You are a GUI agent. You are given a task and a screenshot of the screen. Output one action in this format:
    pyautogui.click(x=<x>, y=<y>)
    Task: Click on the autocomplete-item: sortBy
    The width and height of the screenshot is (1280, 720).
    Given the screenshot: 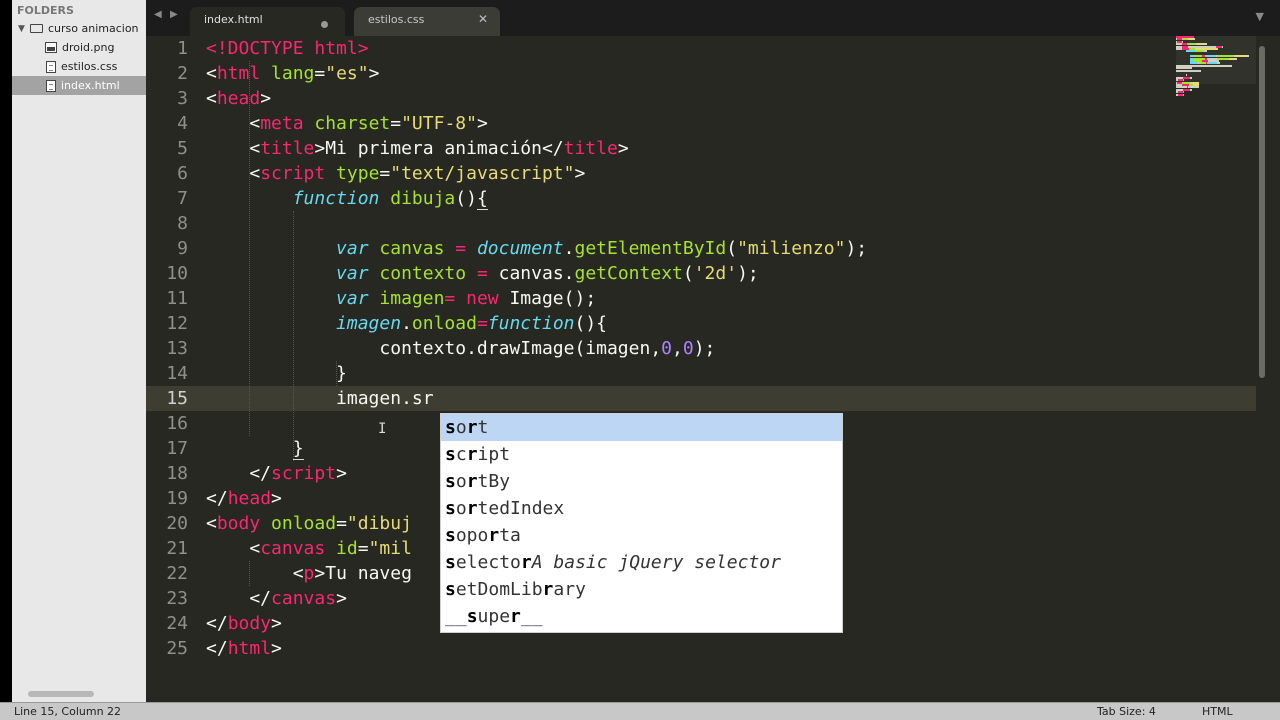 What is the action you would take?
    pyautogui.click(x=641, y=481)
    